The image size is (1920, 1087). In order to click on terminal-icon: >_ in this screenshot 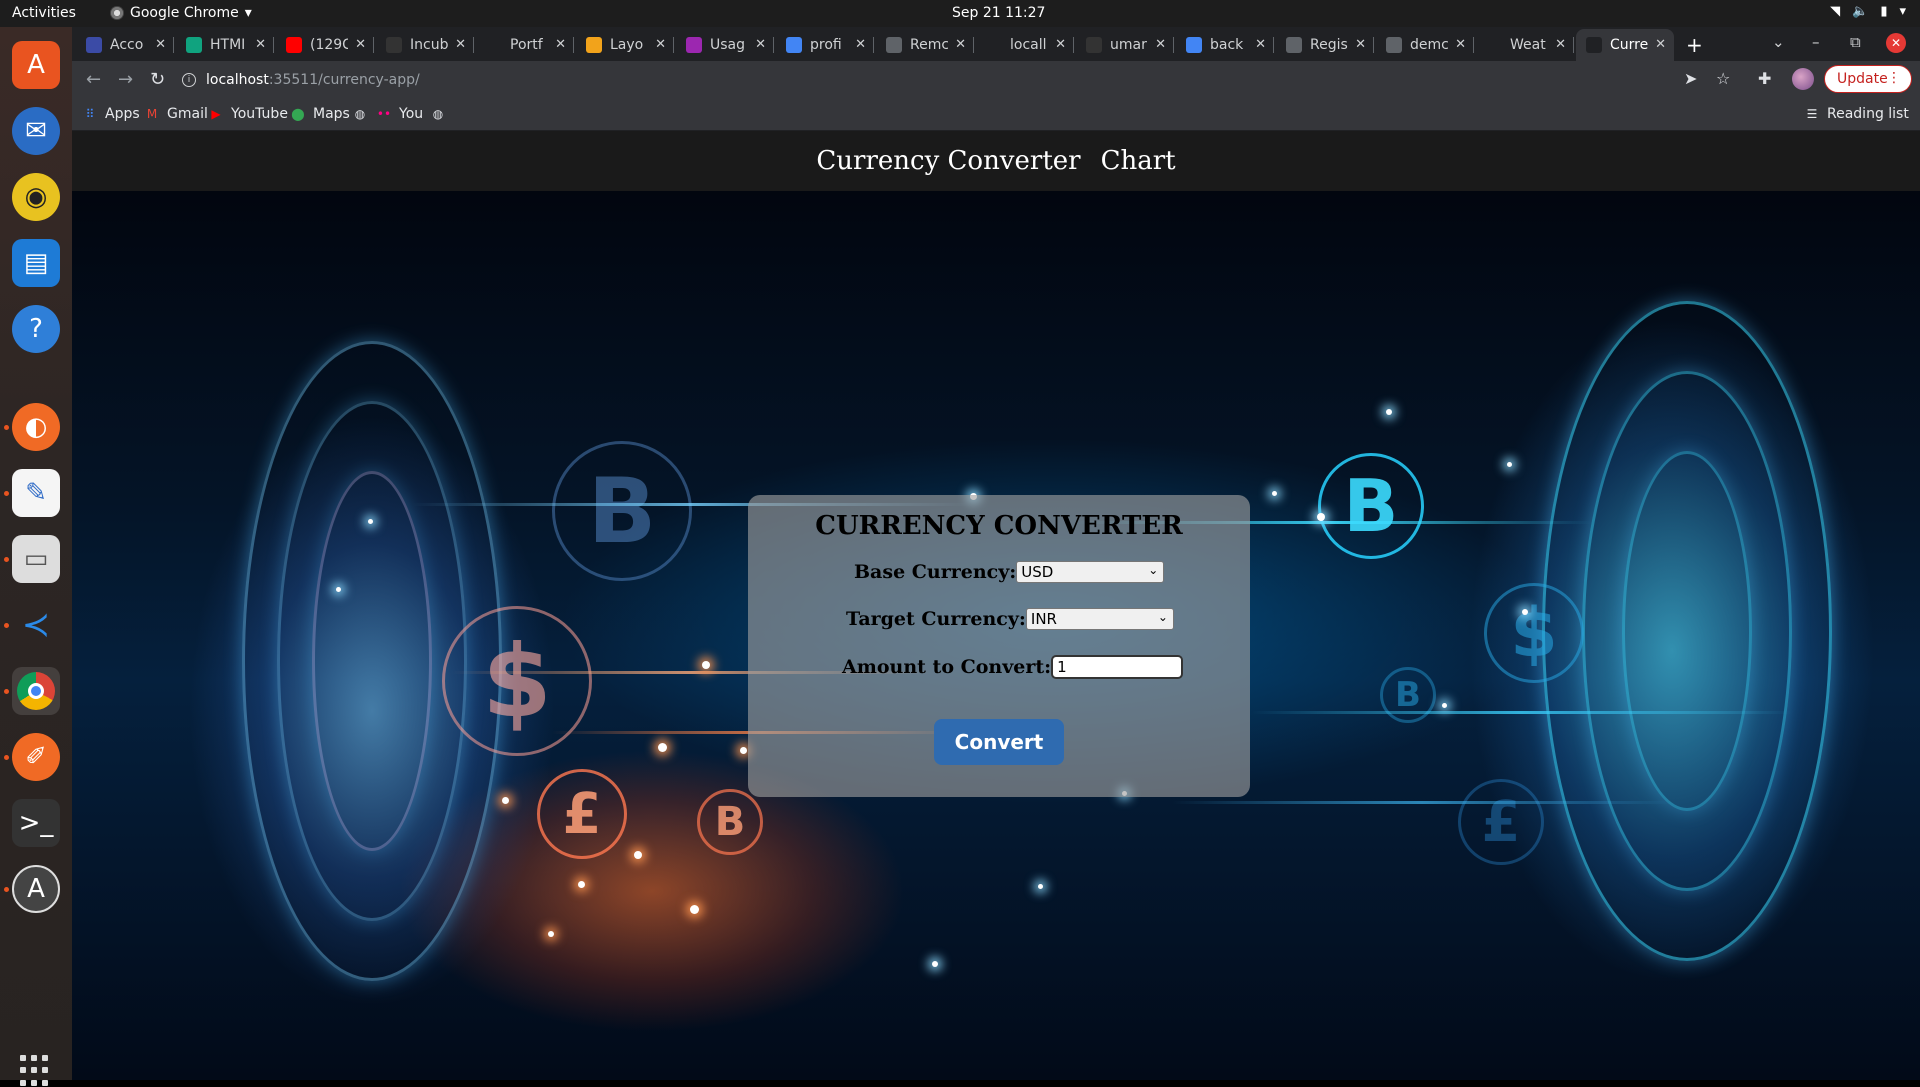, I will do `click(36, 823)`.